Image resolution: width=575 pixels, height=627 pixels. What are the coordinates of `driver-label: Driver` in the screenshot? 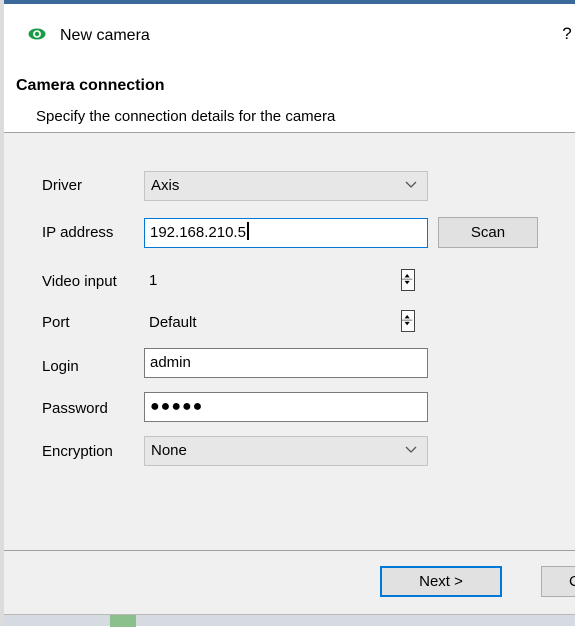 It's located at (62, 185).